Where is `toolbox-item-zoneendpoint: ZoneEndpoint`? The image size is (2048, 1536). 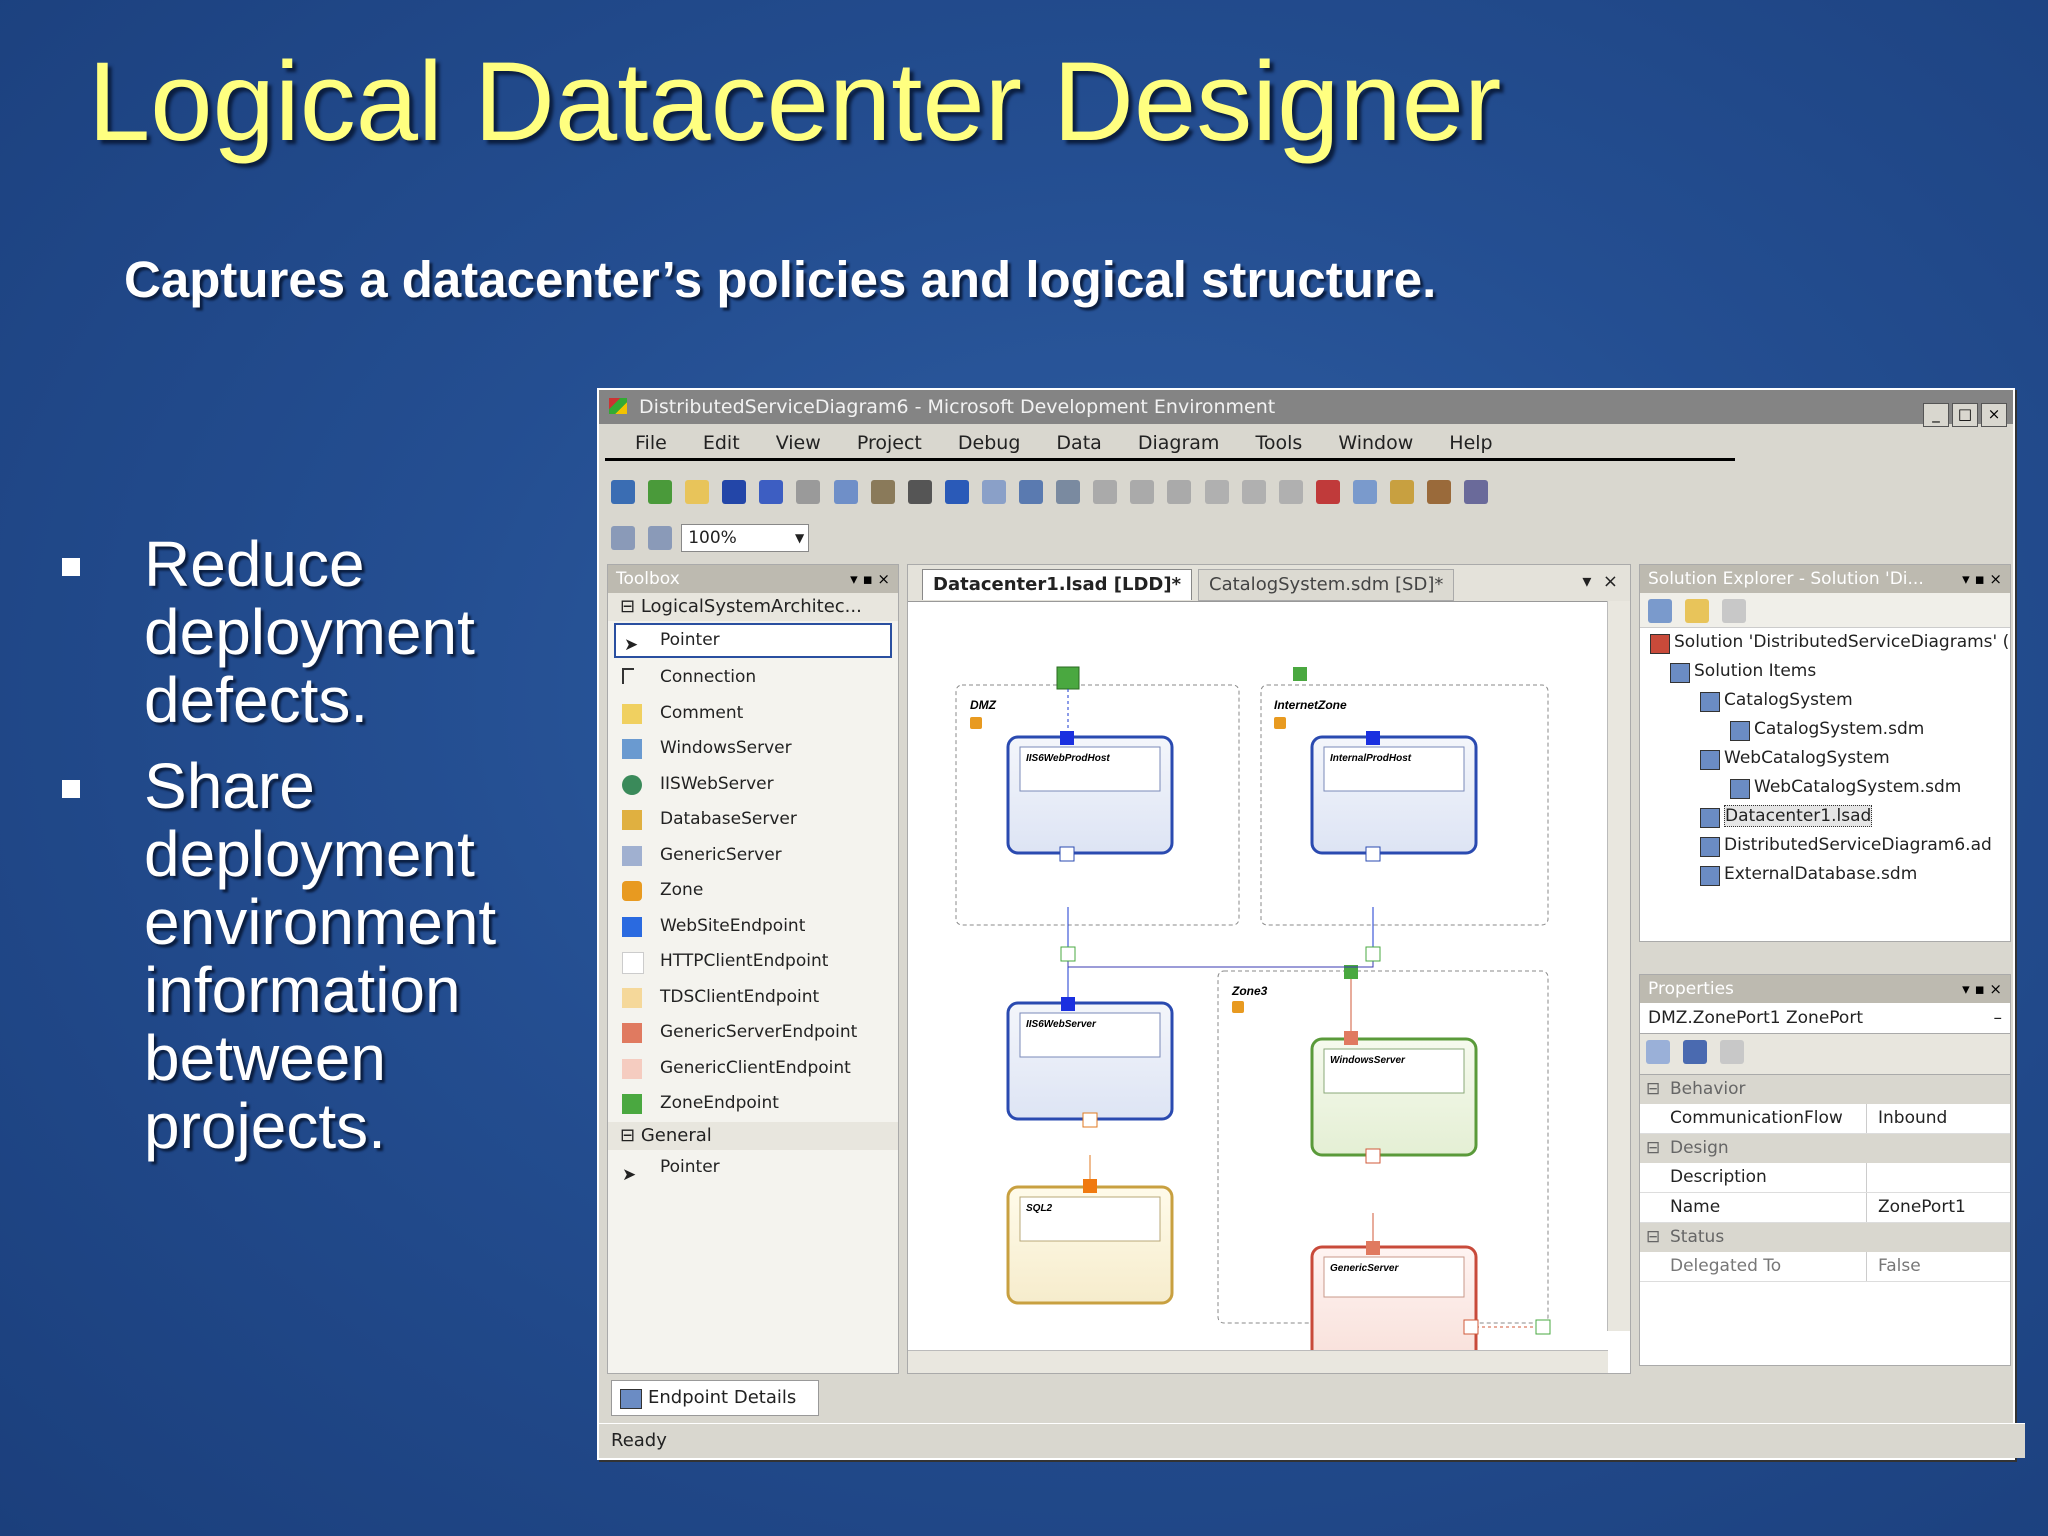 toolbox-item-zoneendpoint: ZoneEndpoint is located at coordinates (753, 1104).